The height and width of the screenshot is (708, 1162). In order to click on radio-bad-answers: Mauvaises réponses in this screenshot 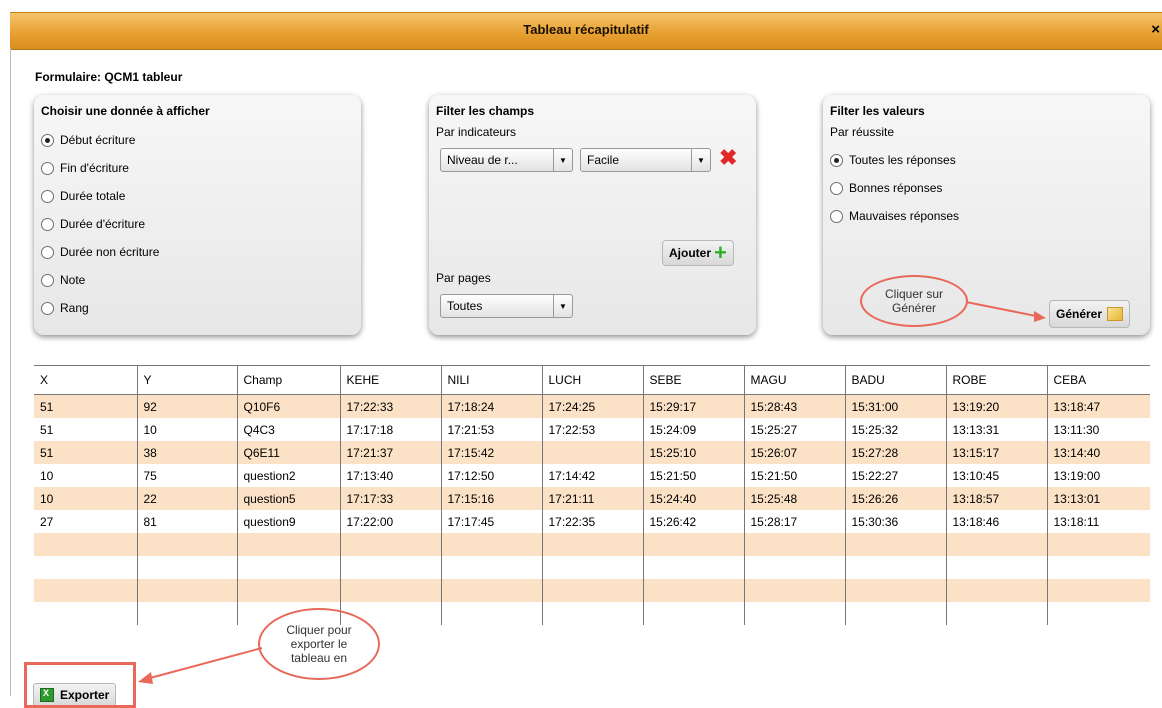, I will do `click(894, 216)`.